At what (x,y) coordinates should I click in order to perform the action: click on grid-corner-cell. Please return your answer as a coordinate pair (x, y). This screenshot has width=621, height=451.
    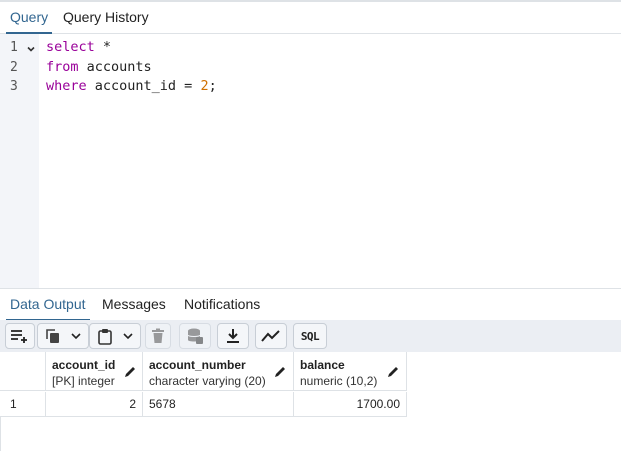
    Looking at the image, I should click on (23, 371).